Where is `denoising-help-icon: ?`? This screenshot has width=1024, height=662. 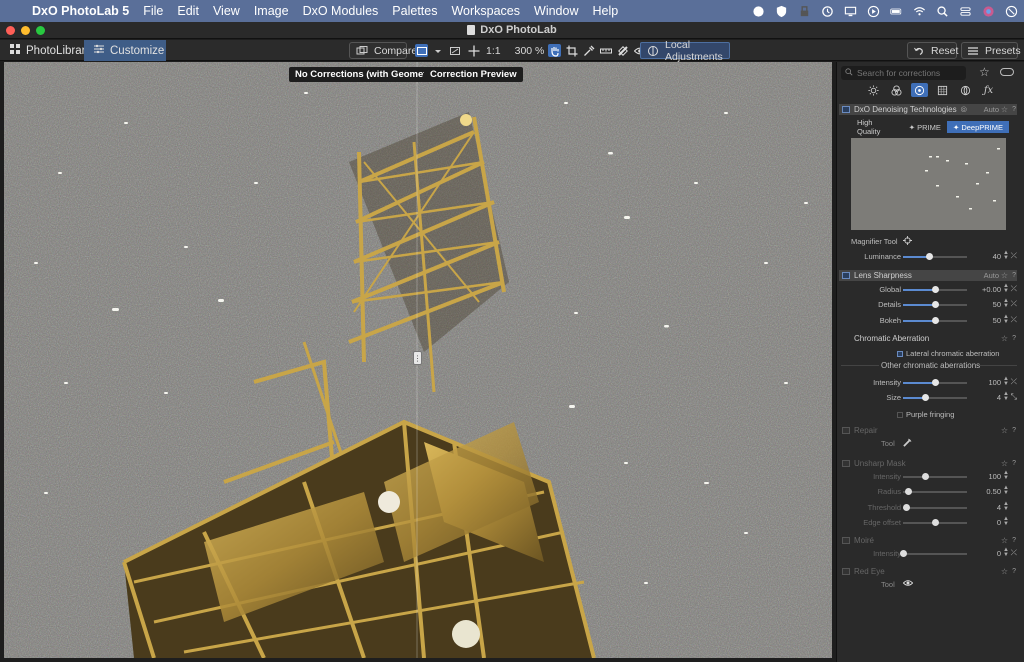
denoising-help-icon: ? is located at coordinates (1014, 109).